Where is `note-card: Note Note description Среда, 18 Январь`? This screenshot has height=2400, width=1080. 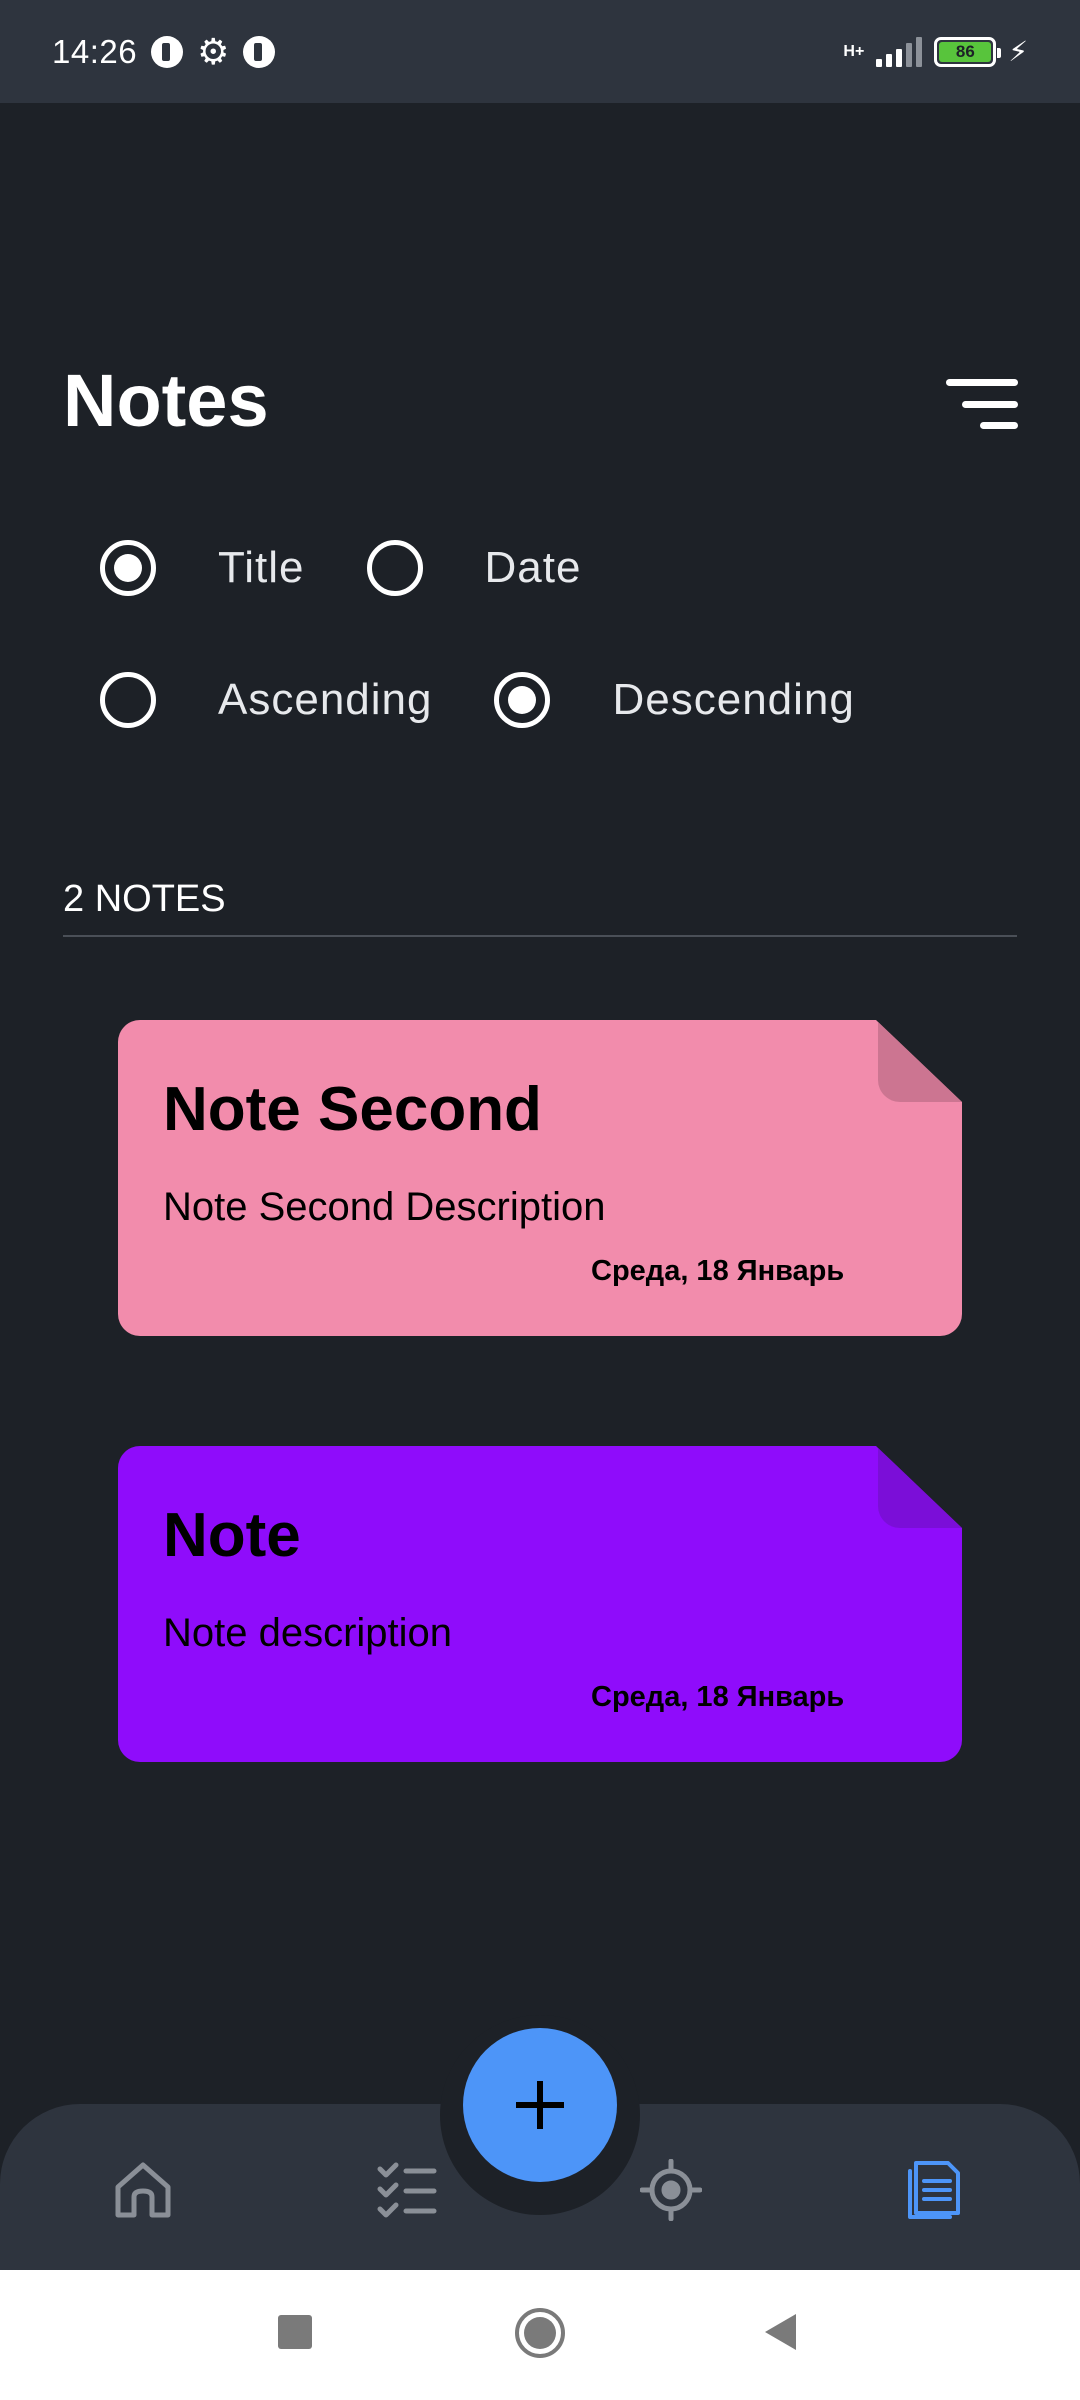 note-card: Note Note description Среда, 18 Январь is located at coordinates (540, 1604).